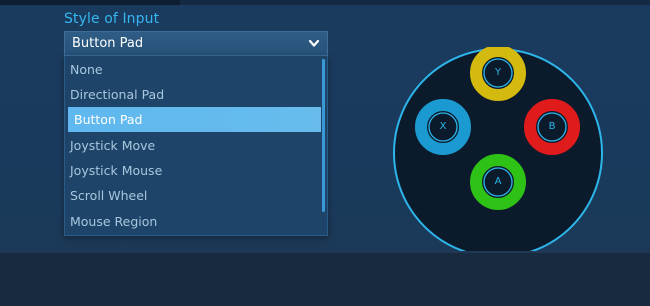 The height and width of the screenshot is (306, 650). What do you see at coordinates (195, 94) in the screenshot?
I see `option-directional-pad: Directional Pad` at bounding box center [195, 94].